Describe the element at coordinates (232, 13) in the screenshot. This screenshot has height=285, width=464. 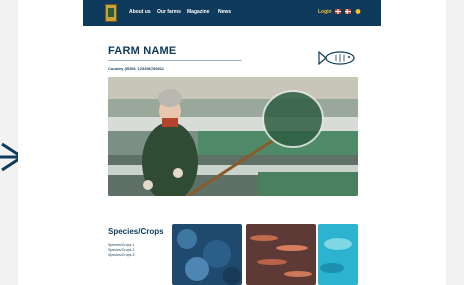
I see `top-navigation: About us Our farms Magazine News Login` at that location.